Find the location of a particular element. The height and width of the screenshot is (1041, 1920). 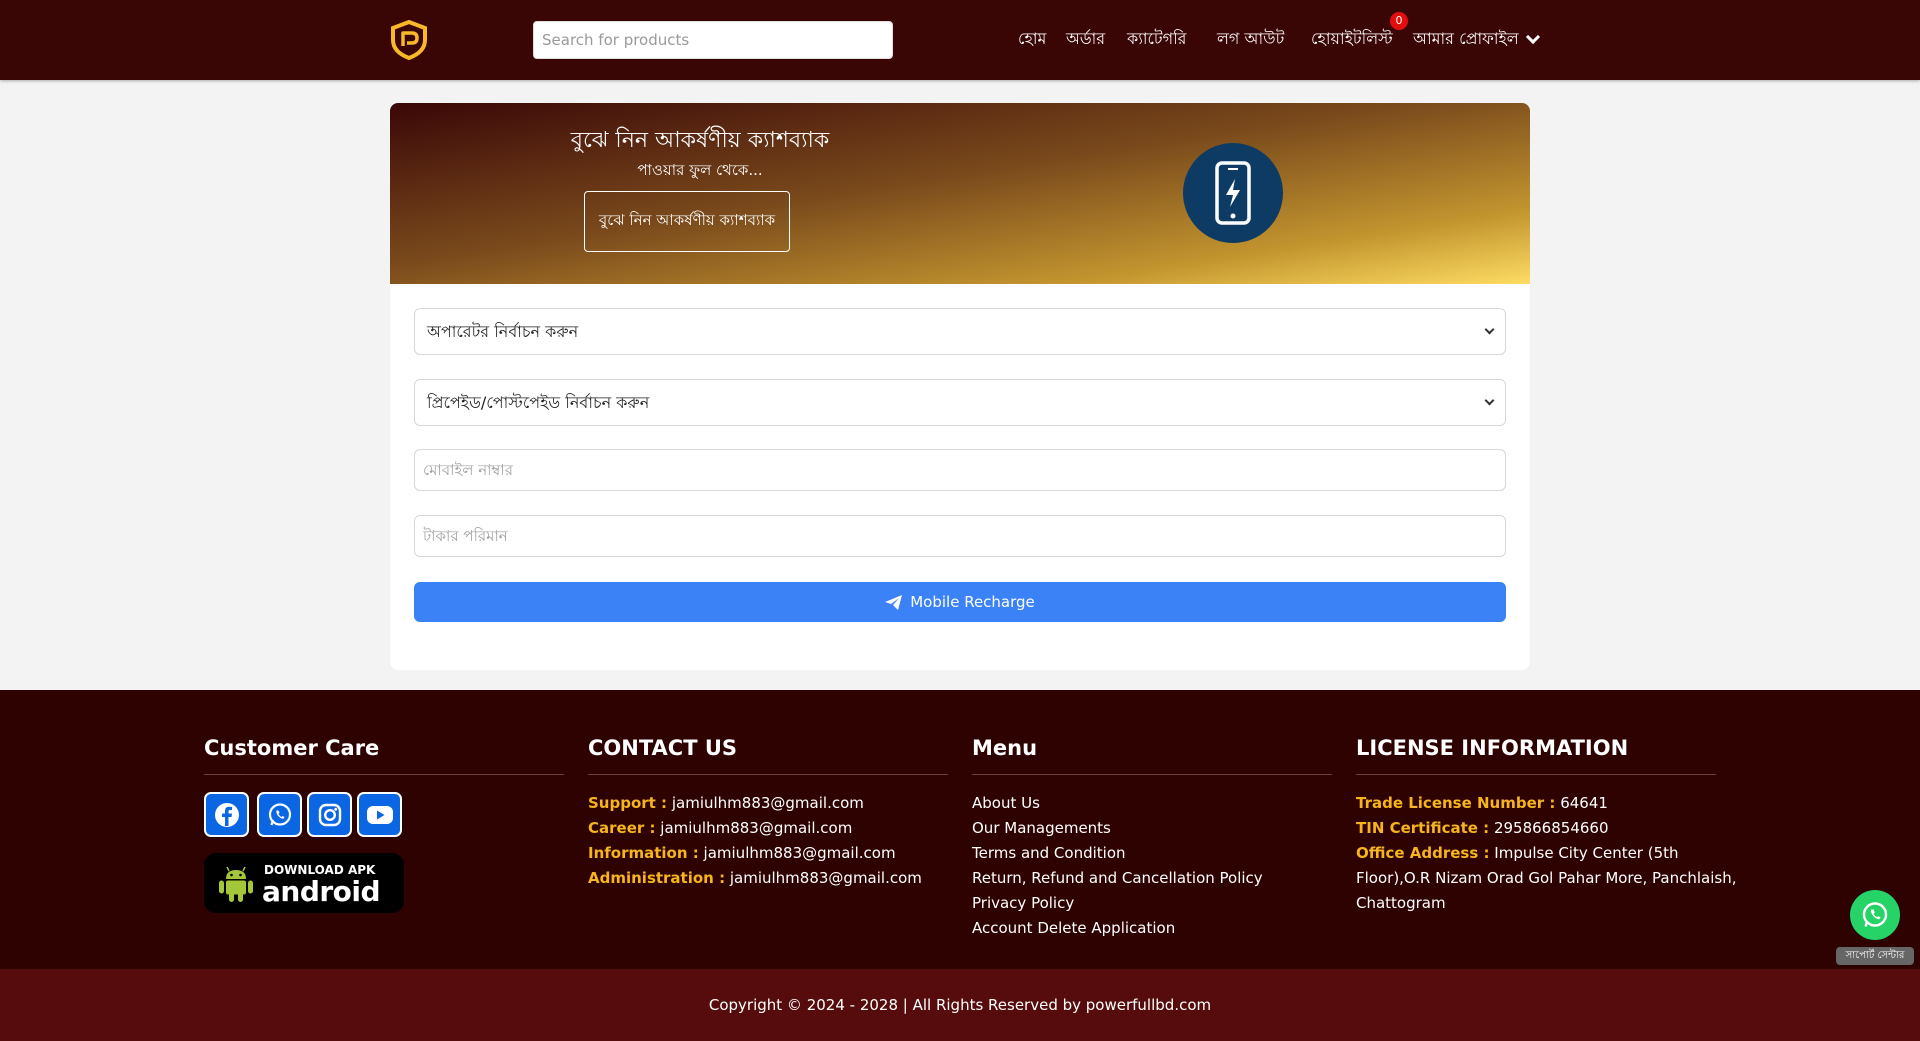

contact-information-row: Information : jamiulhm883@gmail.com is located at coordinates (742, 853).